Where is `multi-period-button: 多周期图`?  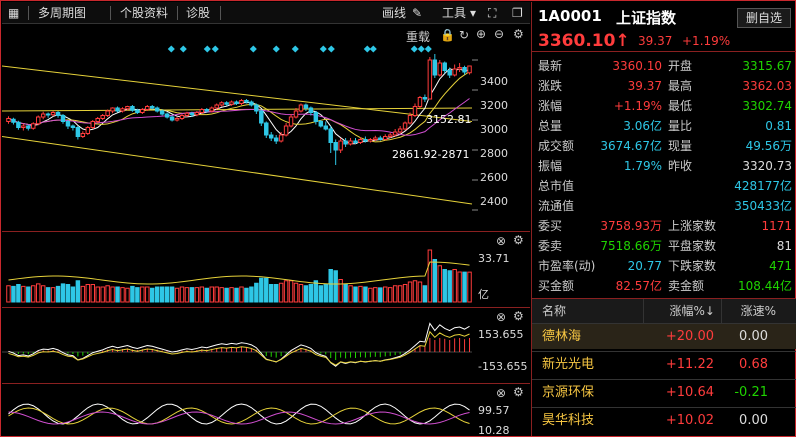
multi-period-button: 多周期图 is located at coordinates (62, 13).